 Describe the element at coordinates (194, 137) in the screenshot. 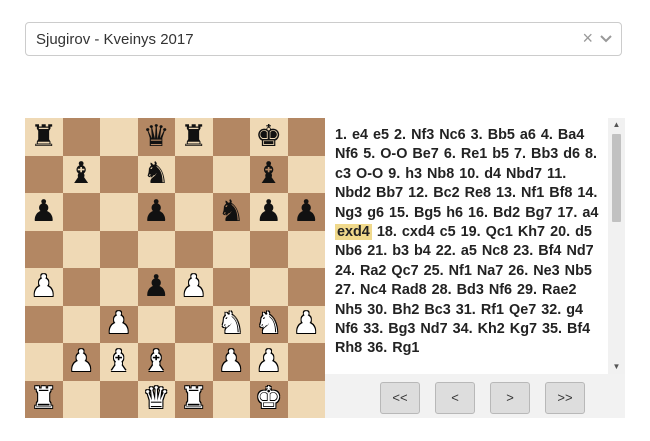

I see `square-e8: ♜` at that location.